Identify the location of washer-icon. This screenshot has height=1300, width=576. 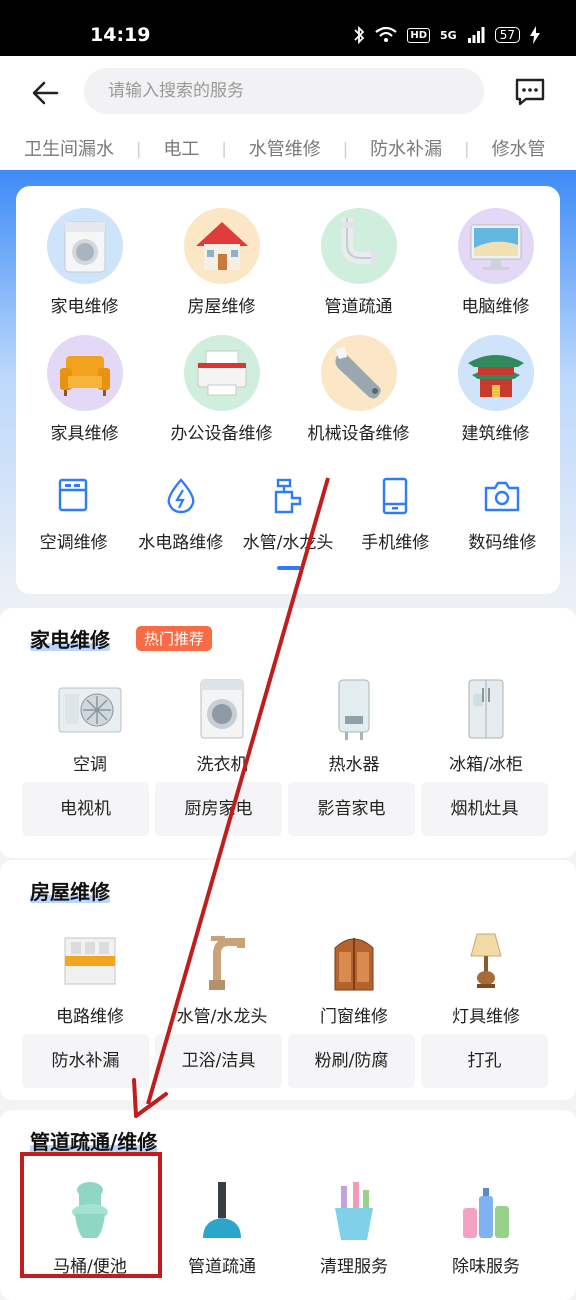
(222, 709).